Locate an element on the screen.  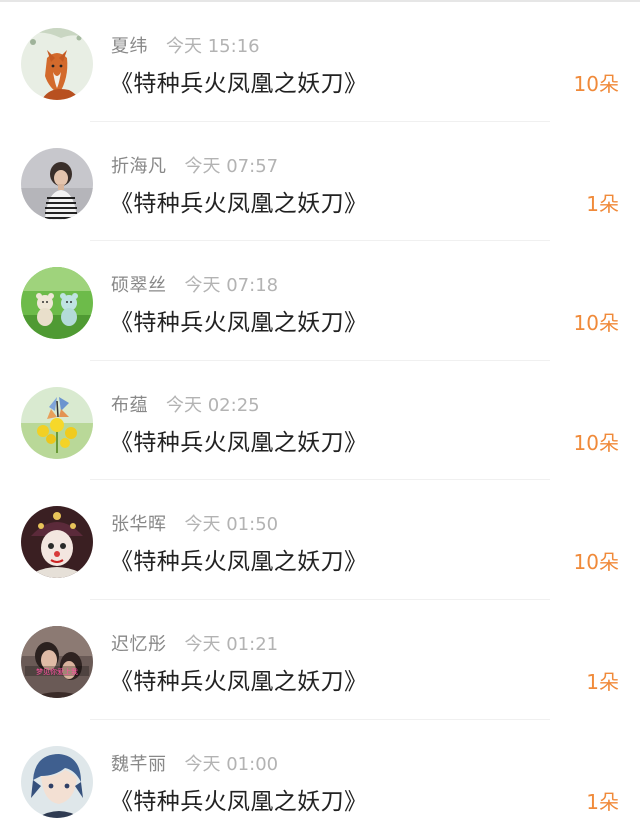
record-meta: 硕翠丝 今天 07:18 is located at coordinates (194, 284).